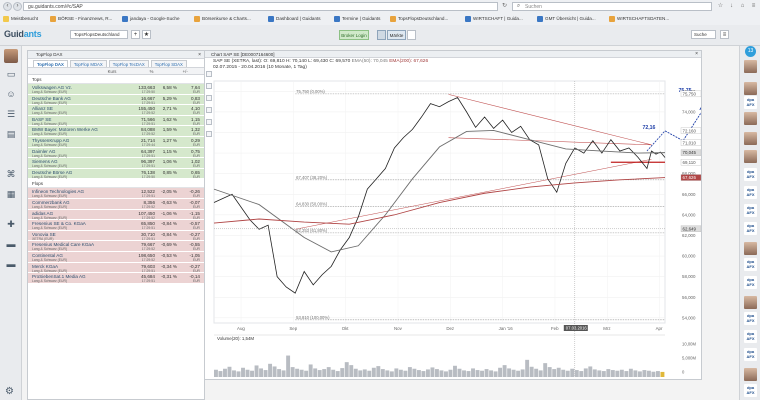  I want to click on layout-list-icon, so click(411, 35).